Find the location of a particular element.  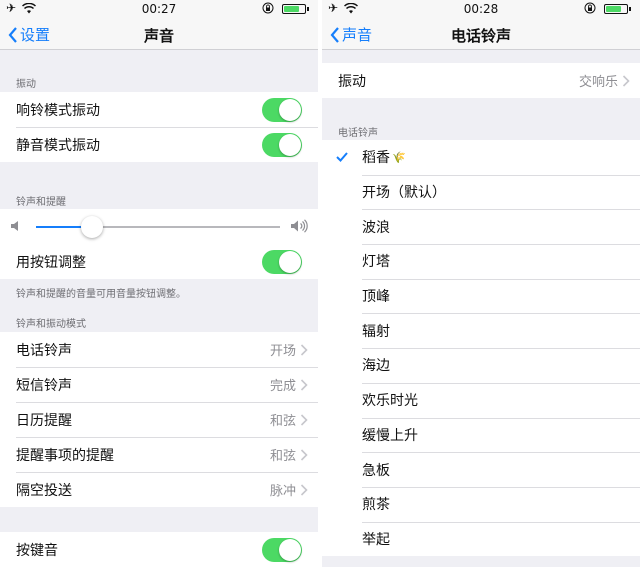

vibrate-group: 响铃模式振动 静音模式振动 is located at coordinates (159, 127).